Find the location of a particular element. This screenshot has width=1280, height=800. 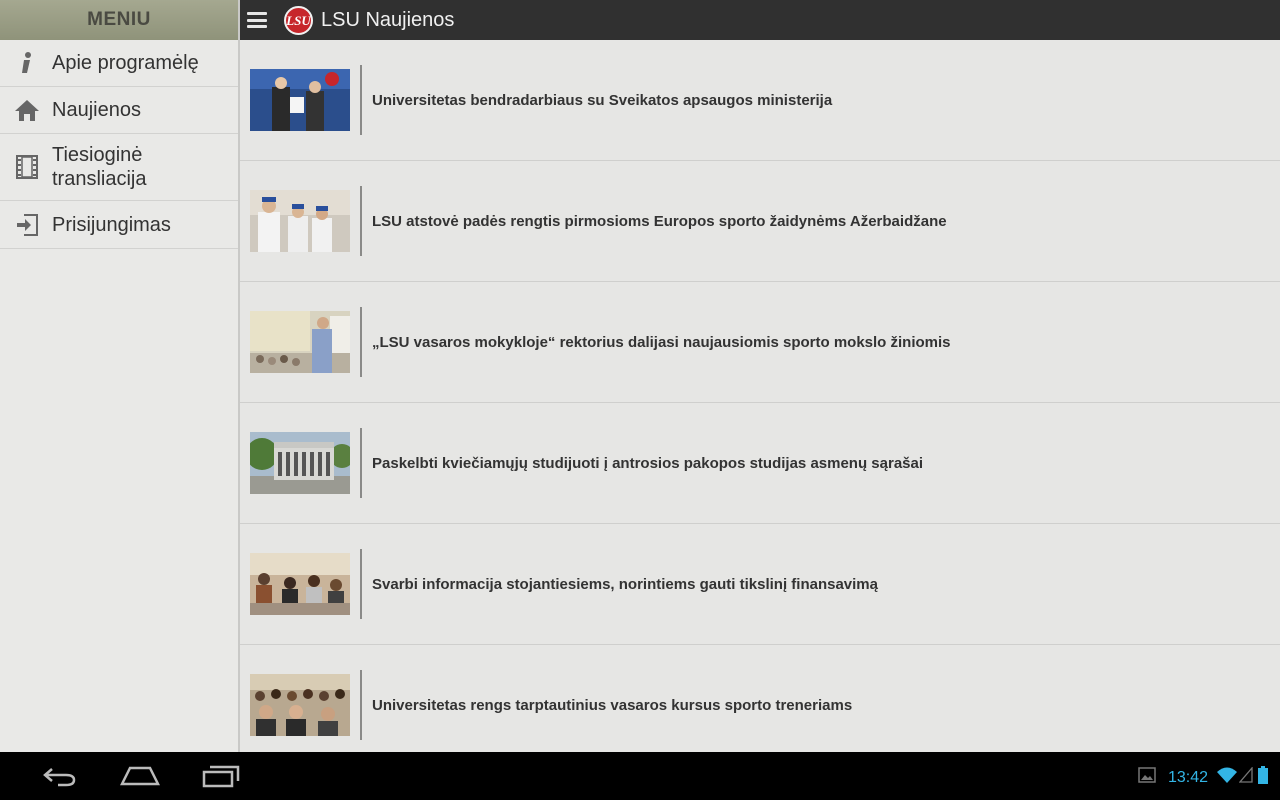

drawer-header: MENIU is located at coordinates (119, 20).